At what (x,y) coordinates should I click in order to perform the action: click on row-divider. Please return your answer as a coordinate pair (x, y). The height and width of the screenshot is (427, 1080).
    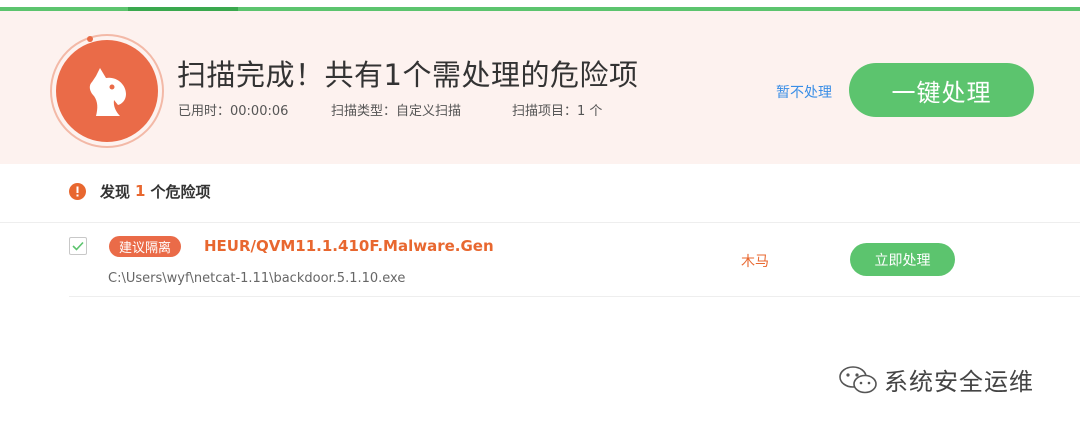
    Looking at the image, I should click on (574, 296).